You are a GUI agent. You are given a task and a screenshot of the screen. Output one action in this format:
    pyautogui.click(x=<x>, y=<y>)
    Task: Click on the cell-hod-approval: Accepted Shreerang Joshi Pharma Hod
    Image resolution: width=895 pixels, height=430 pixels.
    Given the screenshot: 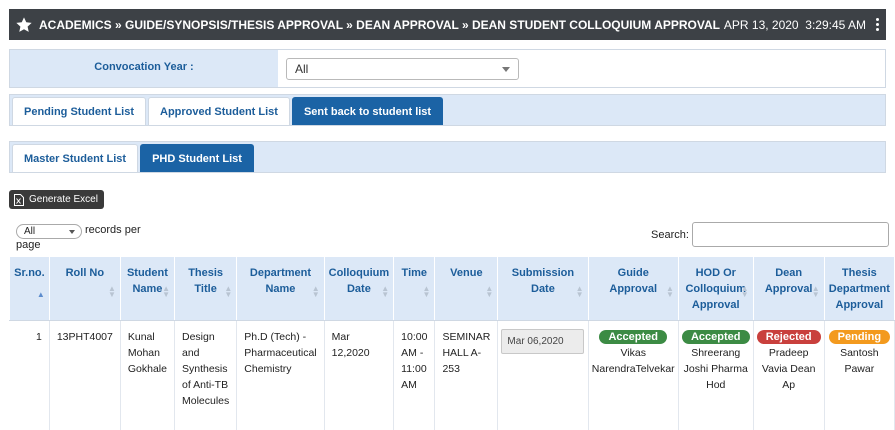 What is the action you would take?
    pyautogui.click(x=716, y=375)
    